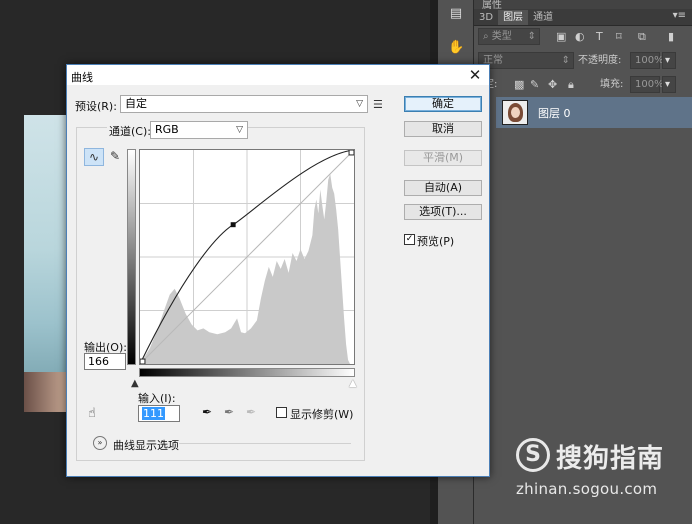 This screenshot has width=692, height=524. What do you see at coordinates (265, 443) in the screenshot?
I see `options-divider` at bounding box center [265, 443].